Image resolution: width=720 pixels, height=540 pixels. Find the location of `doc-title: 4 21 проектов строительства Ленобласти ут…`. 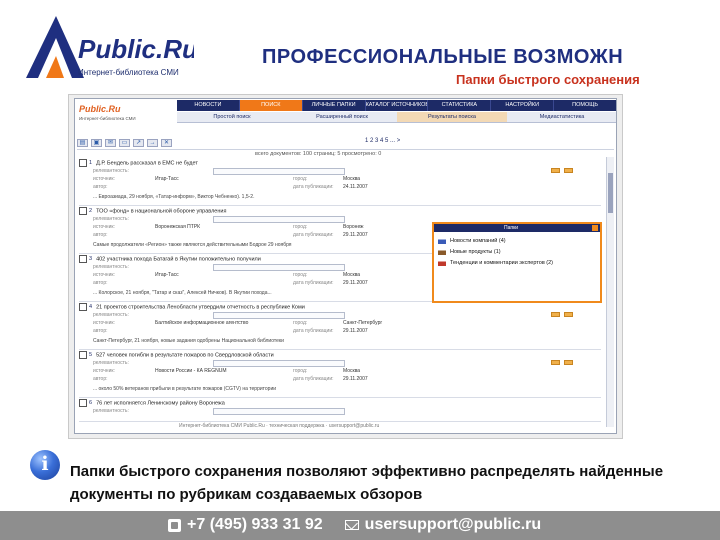

doc-title: 4 21 проектов строительства Ленобласти ут… is located at coordinates (192, 307).